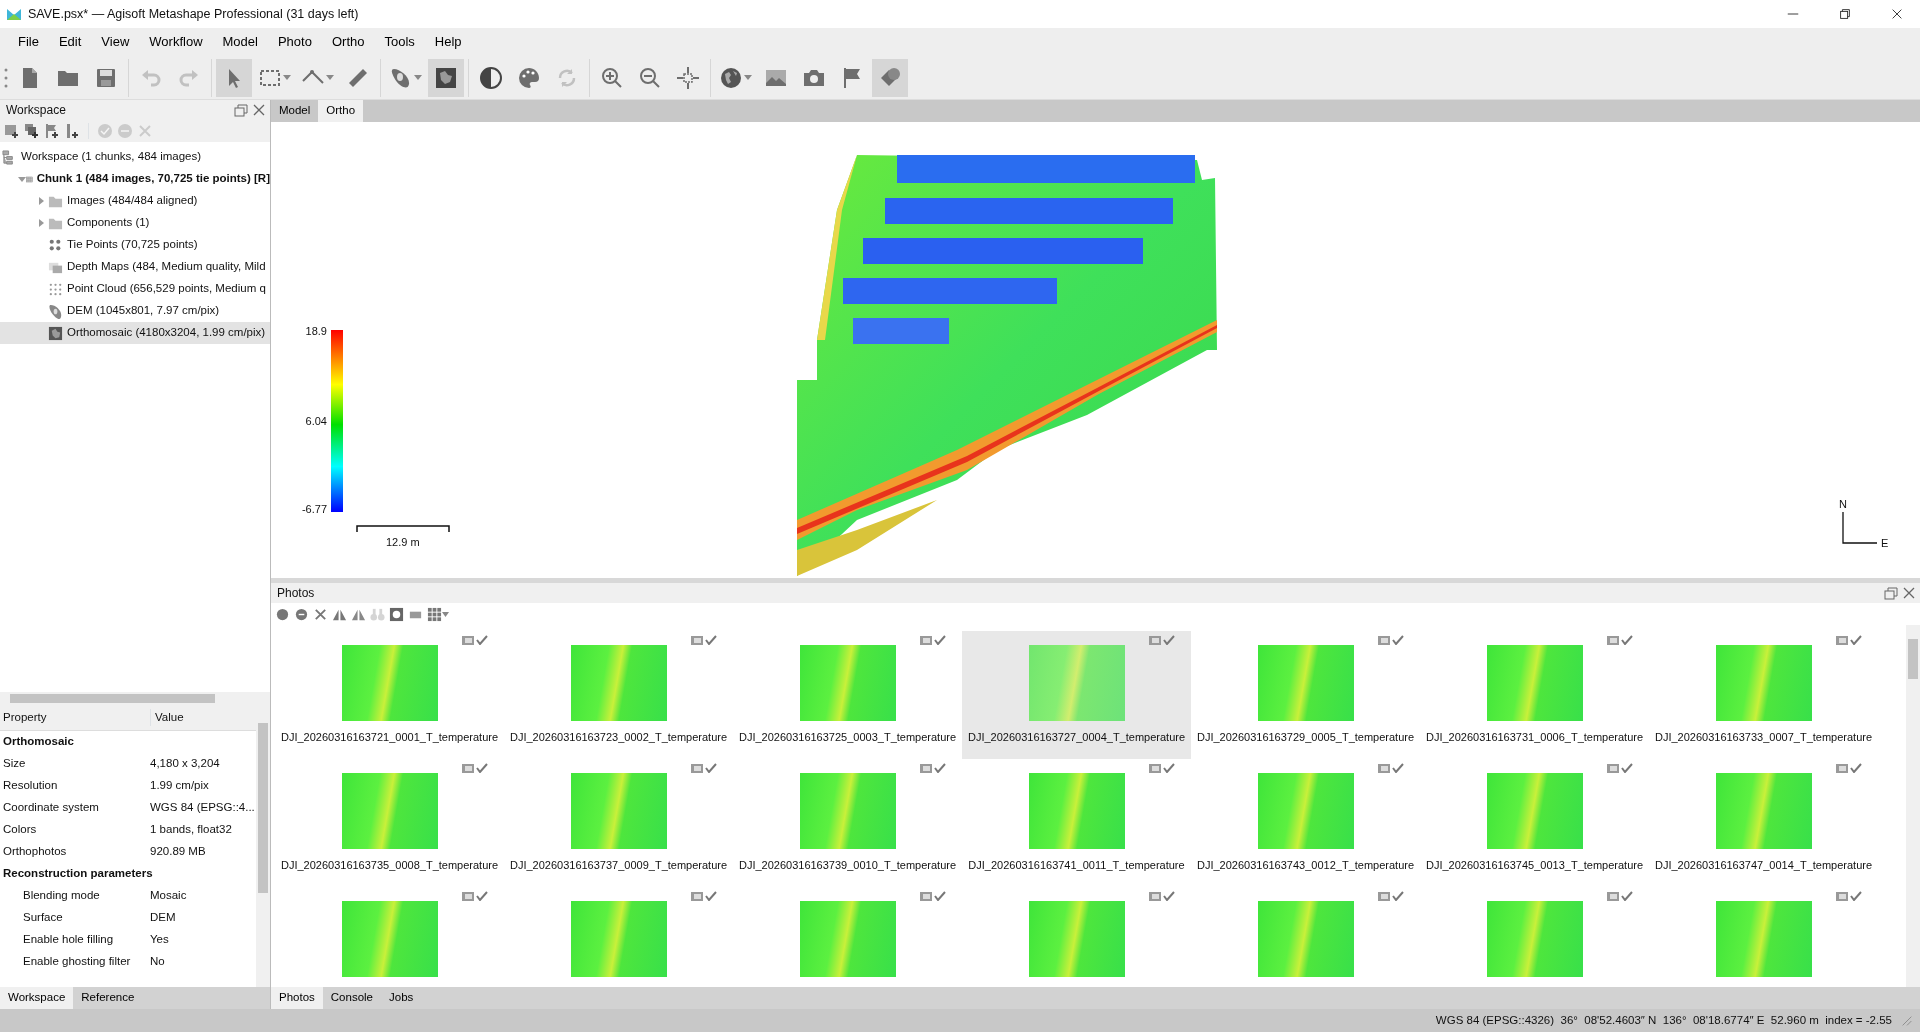 The image size is (1920, 1032). What do you see at coordinates (389, 695) in the screenshot?
I see `photo-tile: DJI_20260316163721_0001_T_temperature` at bounding box center [389, 695].